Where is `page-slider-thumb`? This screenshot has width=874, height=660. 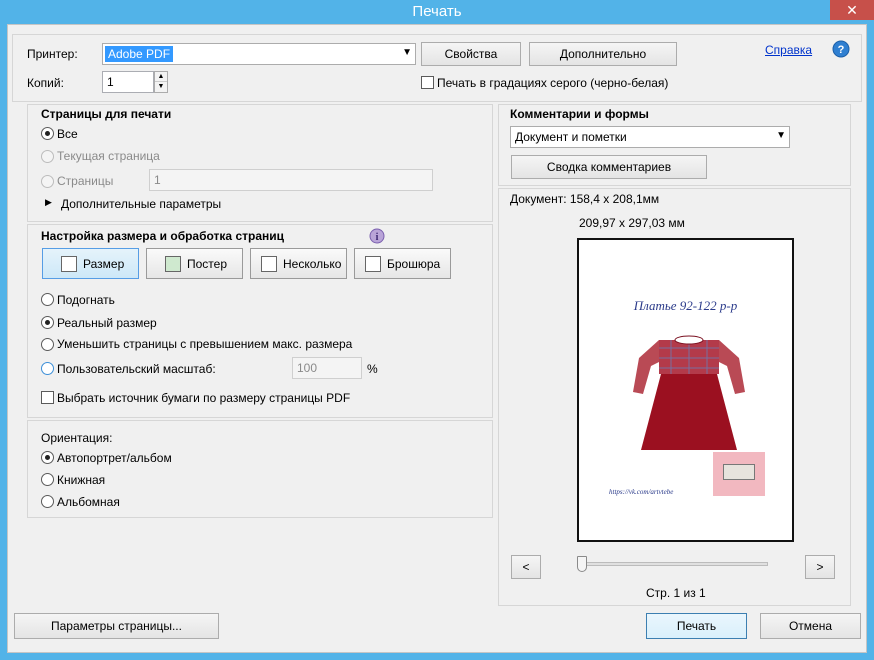
page-slider-thumb is located at coordinates (582, 564).